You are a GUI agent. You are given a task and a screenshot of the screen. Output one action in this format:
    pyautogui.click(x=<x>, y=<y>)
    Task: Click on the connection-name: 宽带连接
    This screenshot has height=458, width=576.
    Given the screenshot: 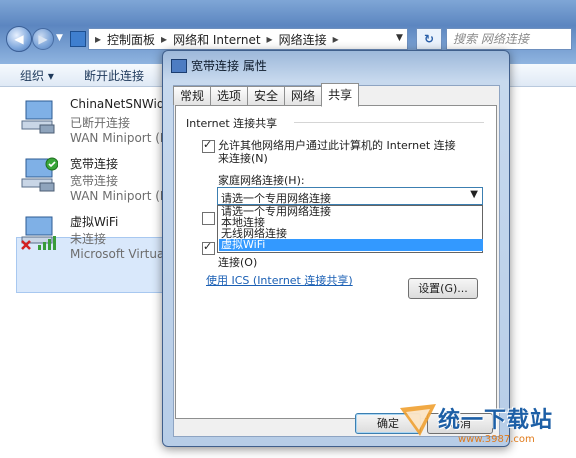 What is the action you would take?
    pyautogui.click(x=94, y=164)
    